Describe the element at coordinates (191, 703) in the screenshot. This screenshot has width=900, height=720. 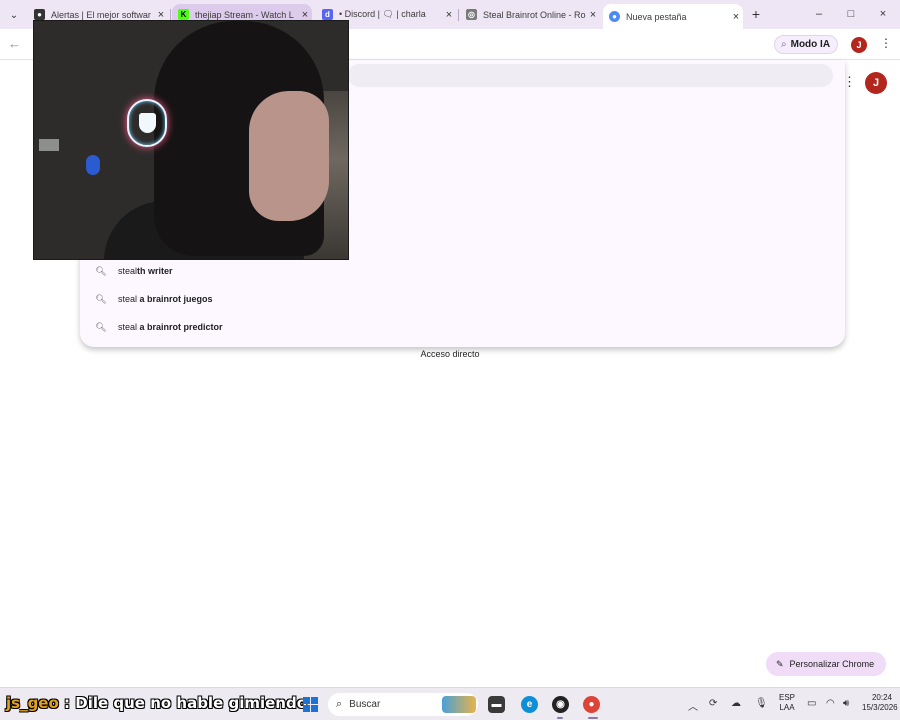
I see `chat-text: Dile que no hable gimiendo` at that location.